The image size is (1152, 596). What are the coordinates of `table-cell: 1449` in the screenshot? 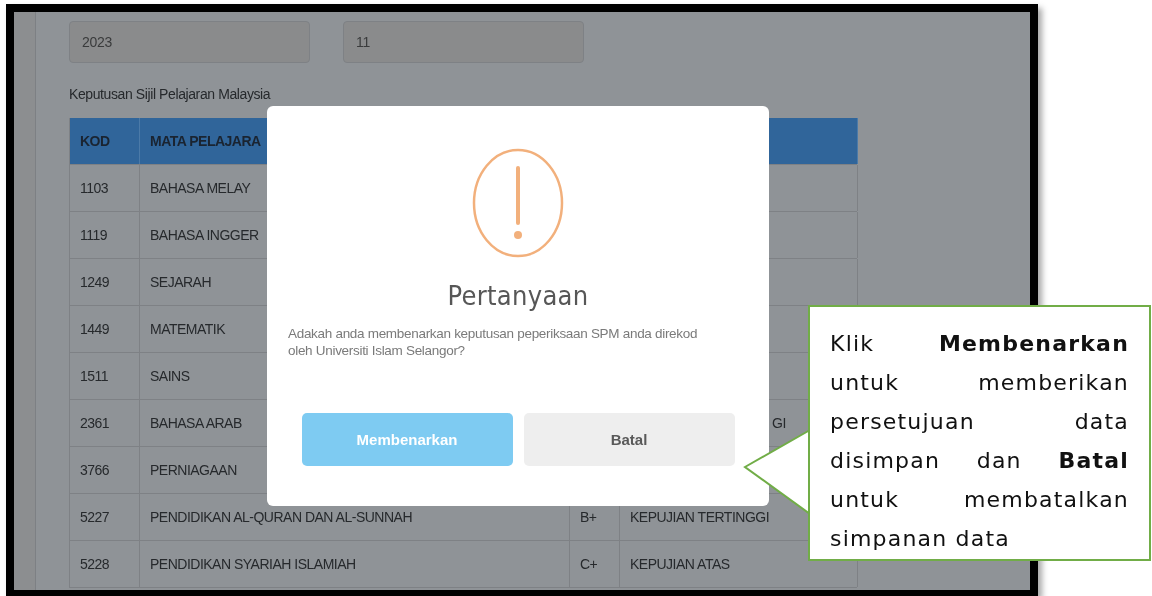 It's located at (105, 329).